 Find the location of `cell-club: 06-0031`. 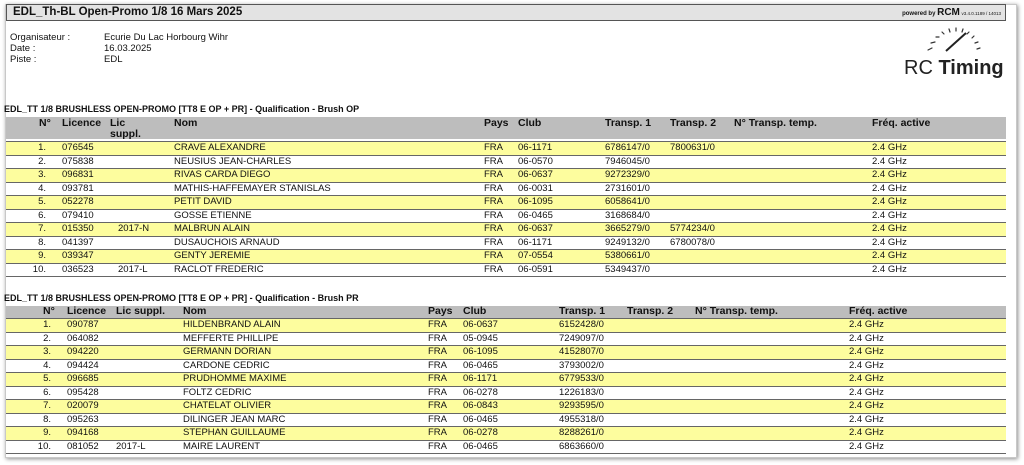

cell-club: 06-0031 is located at coordinates (535, 188).